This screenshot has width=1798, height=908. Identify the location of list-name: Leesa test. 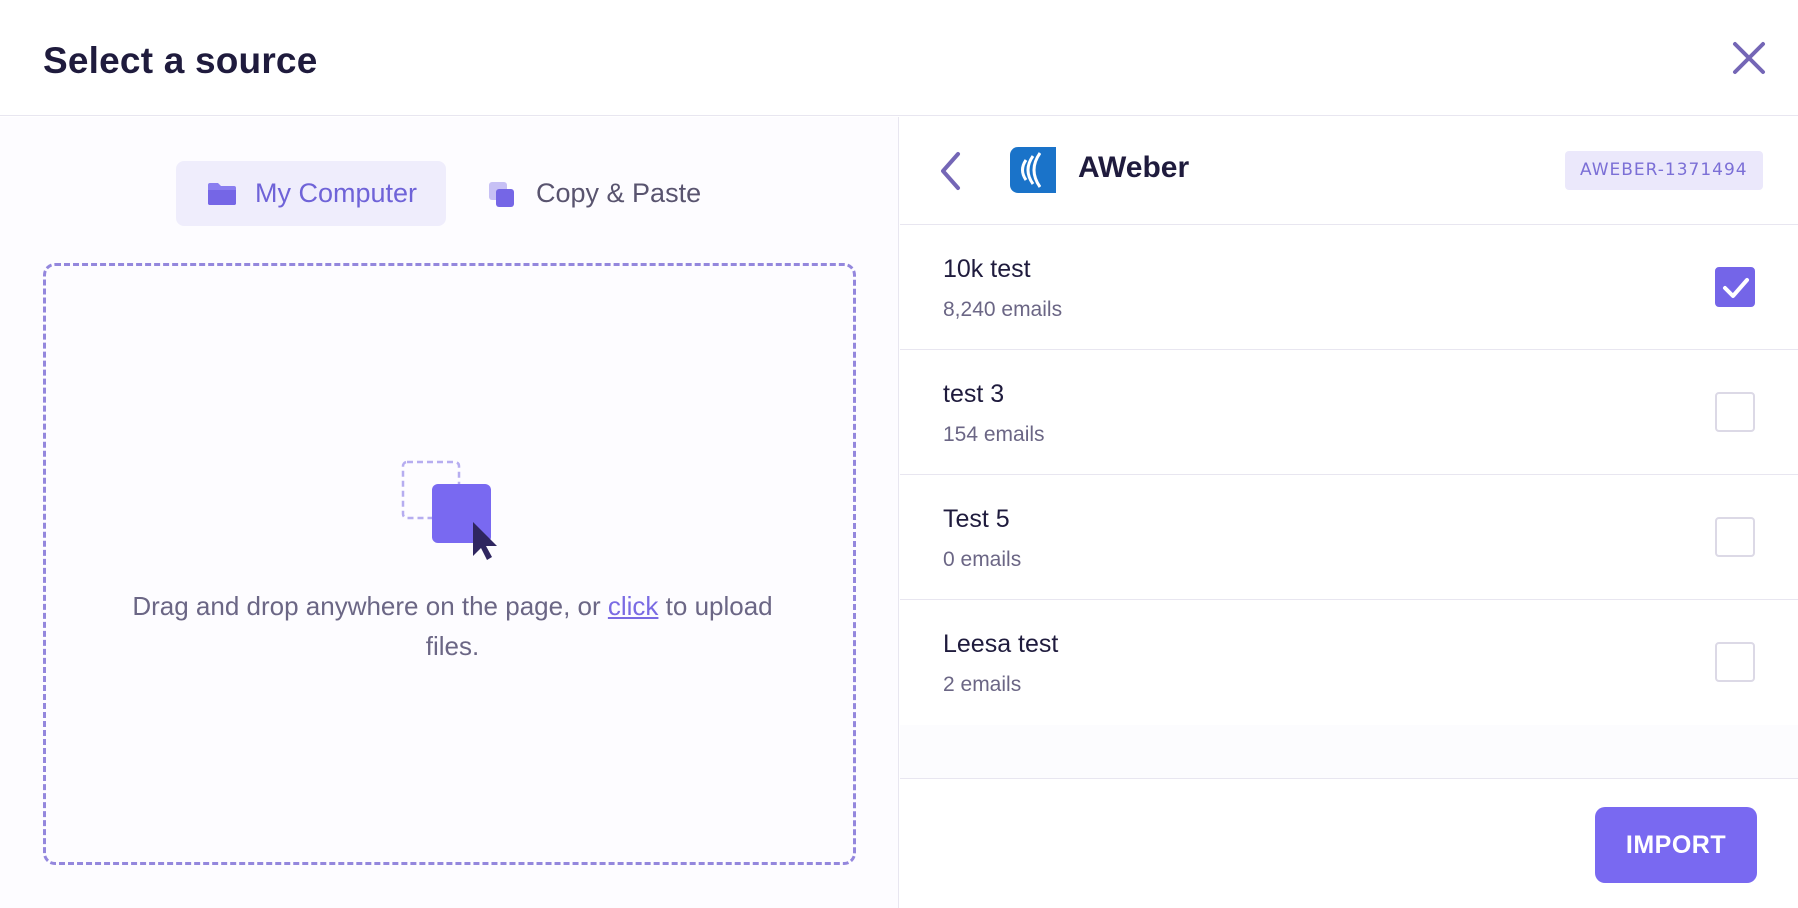
(1001, 644).